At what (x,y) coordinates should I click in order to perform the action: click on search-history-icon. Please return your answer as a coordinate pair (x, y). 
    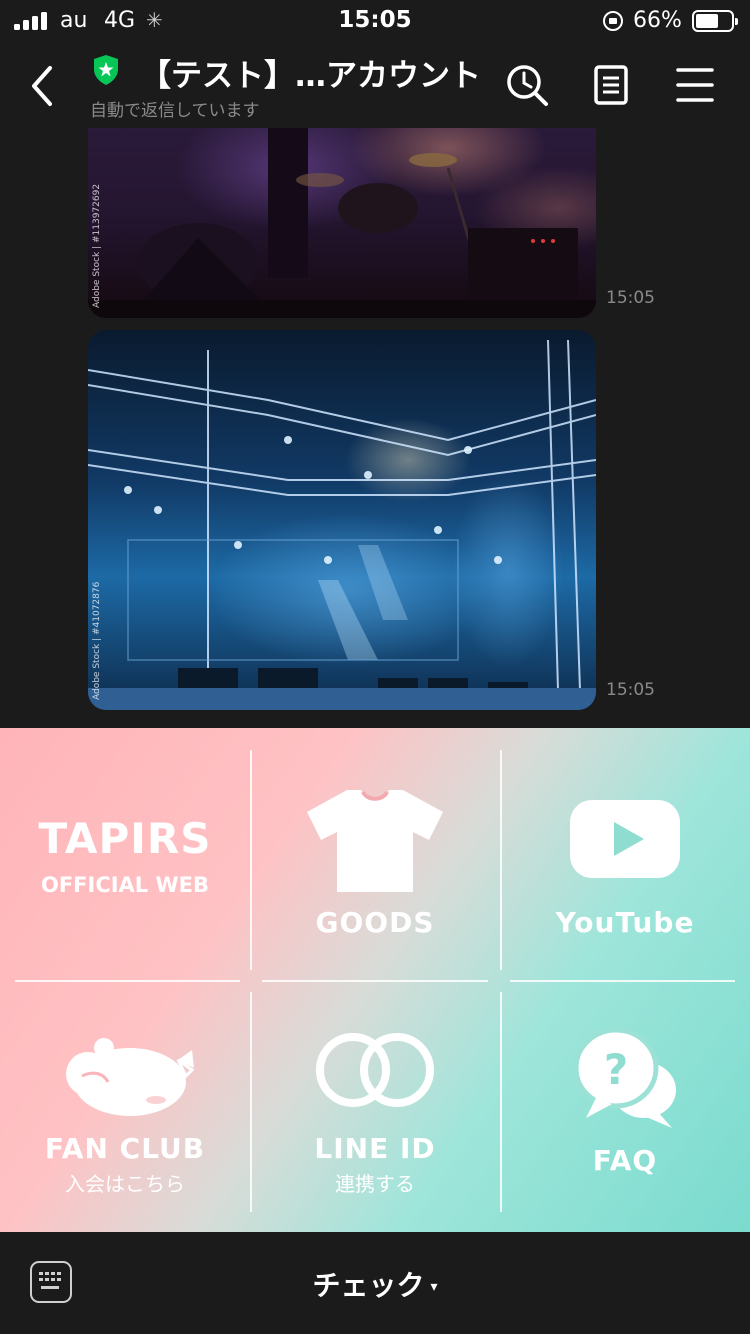
    Looking at the image, I should click on (527, 85).